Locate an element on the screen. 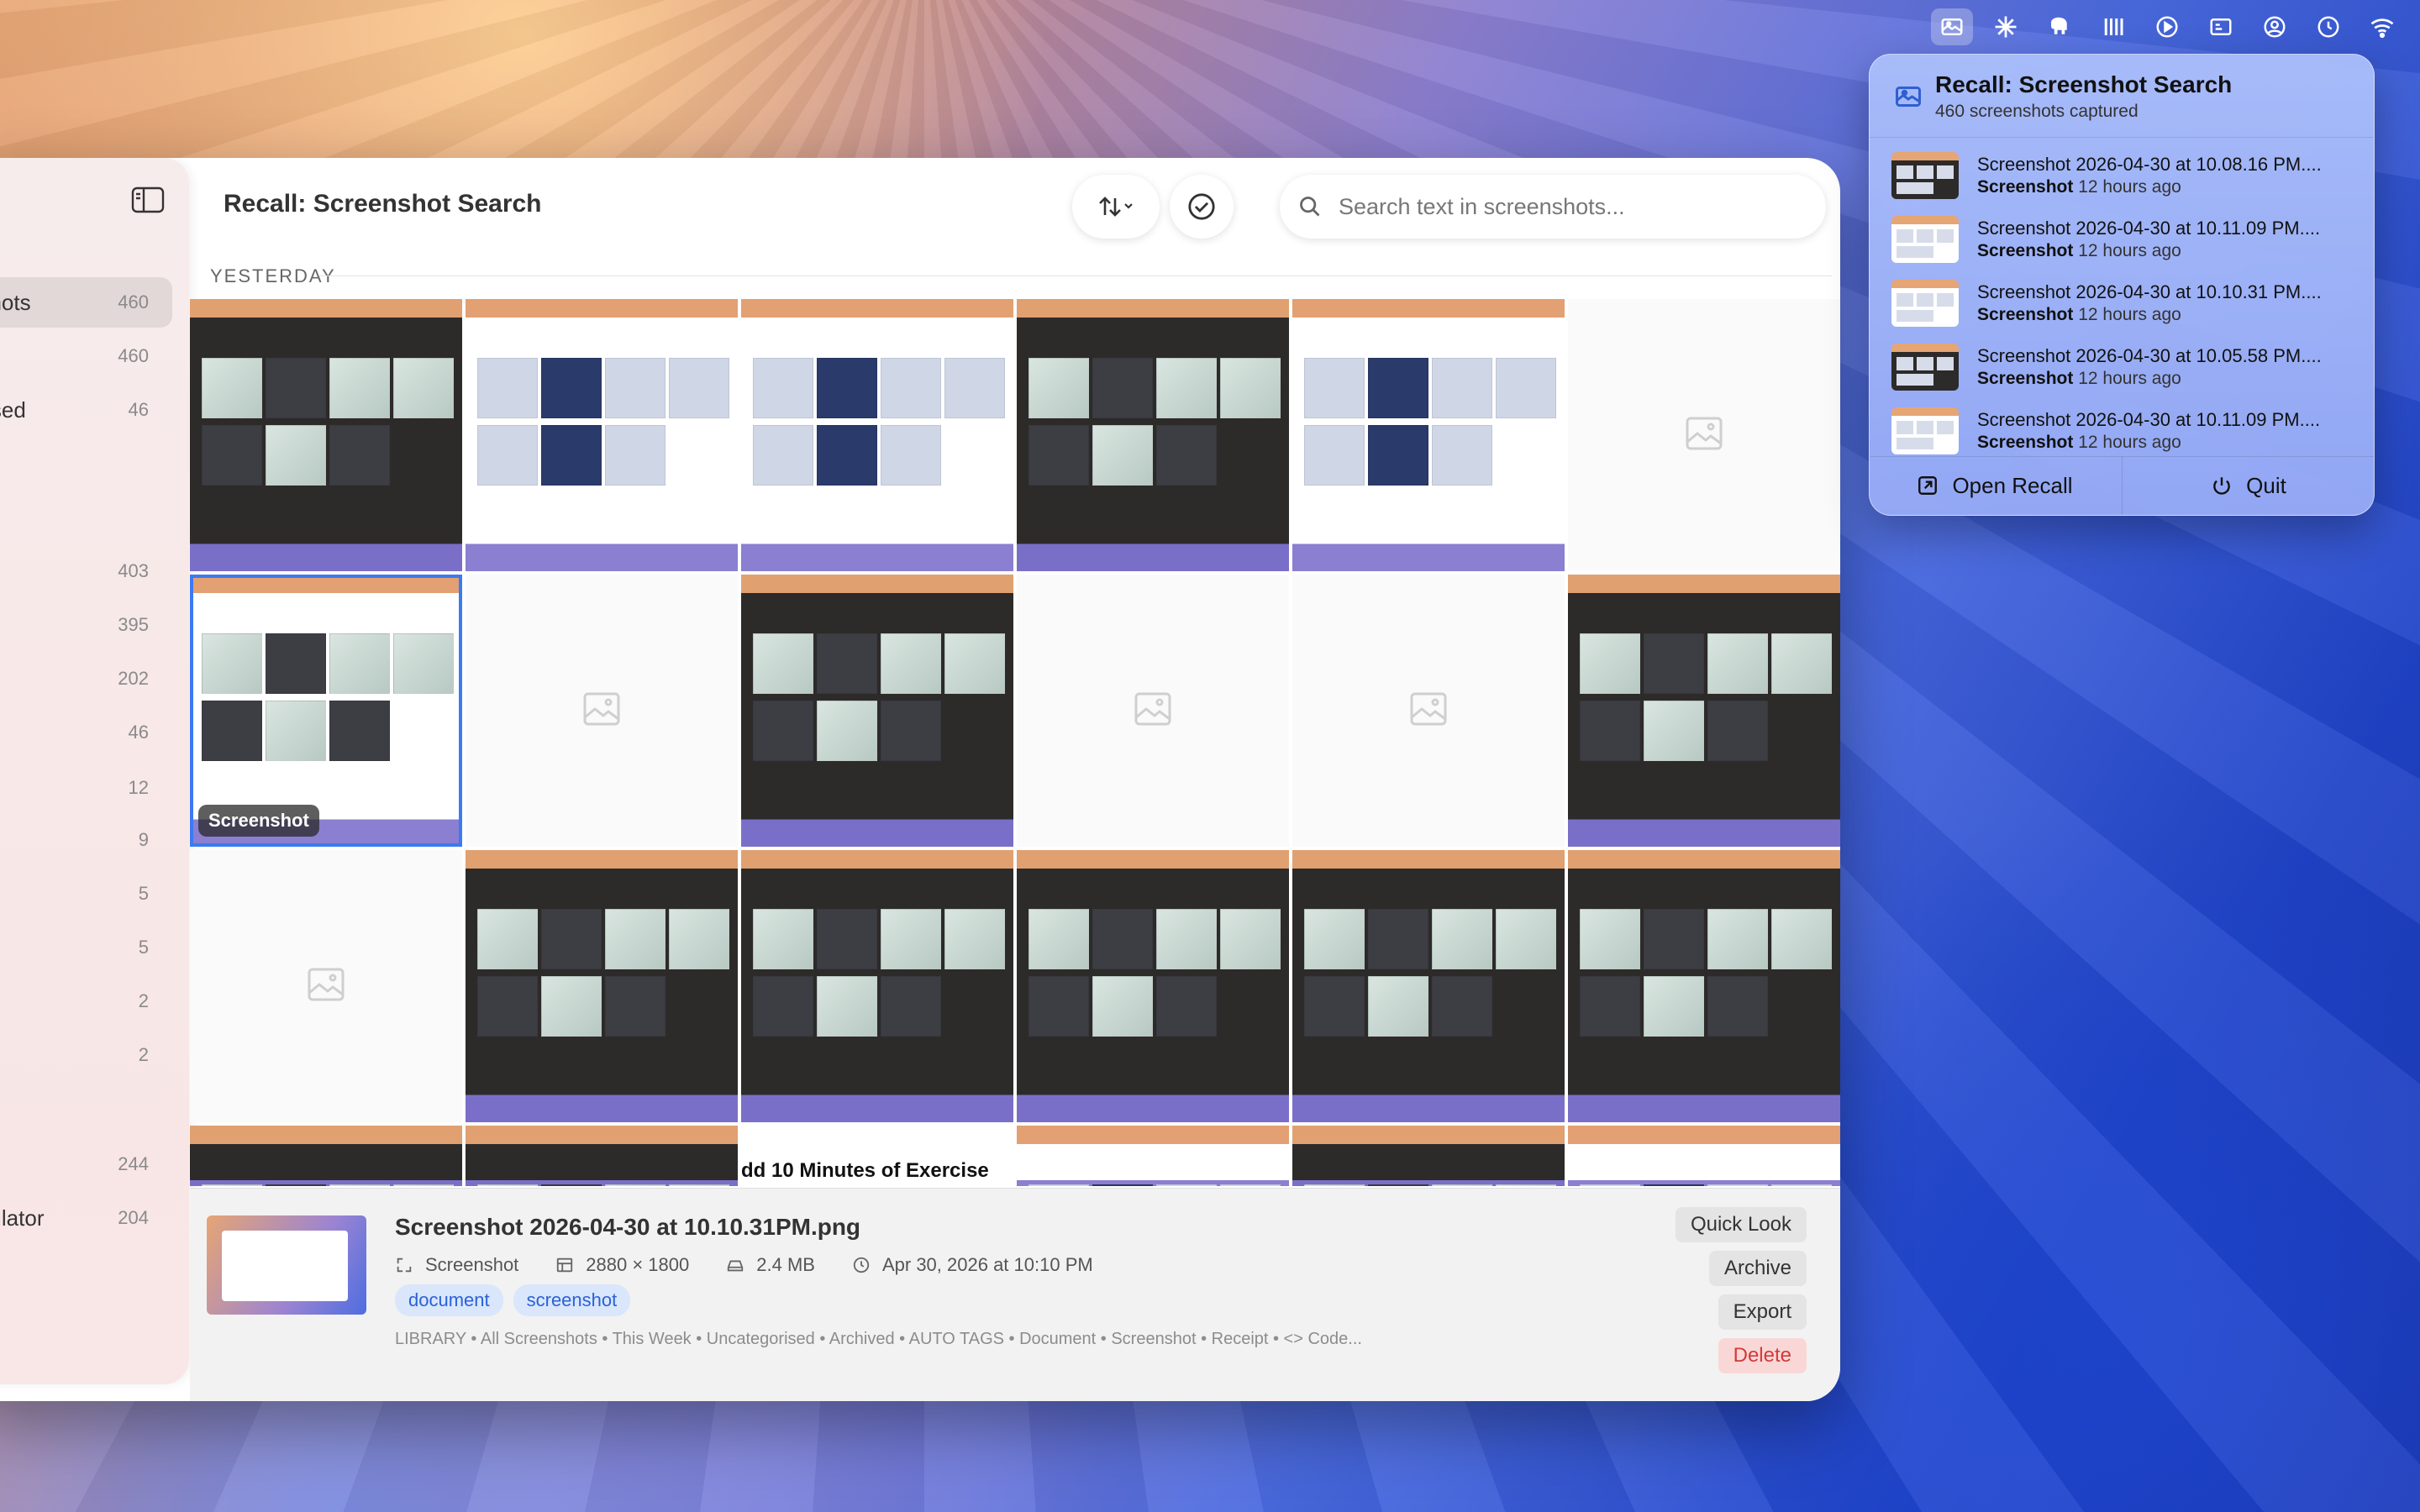  asterisk-icon is located at coordinates (2006, 26).